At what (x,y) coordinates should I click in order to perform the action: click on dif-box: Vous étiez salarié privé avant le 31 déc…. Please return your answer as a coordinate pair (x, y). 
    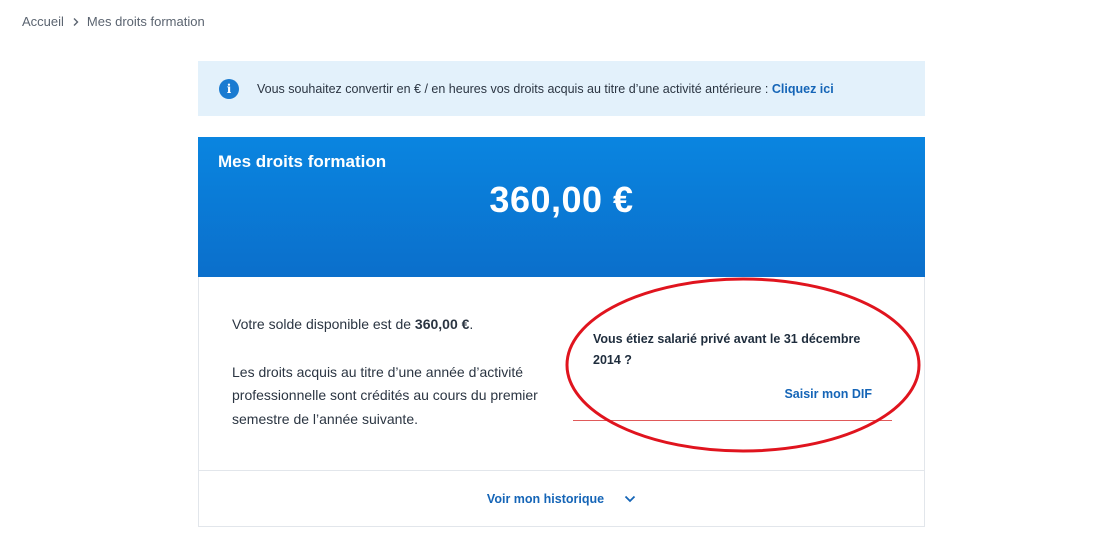
    Looking at the image, I should click on (732, 366).